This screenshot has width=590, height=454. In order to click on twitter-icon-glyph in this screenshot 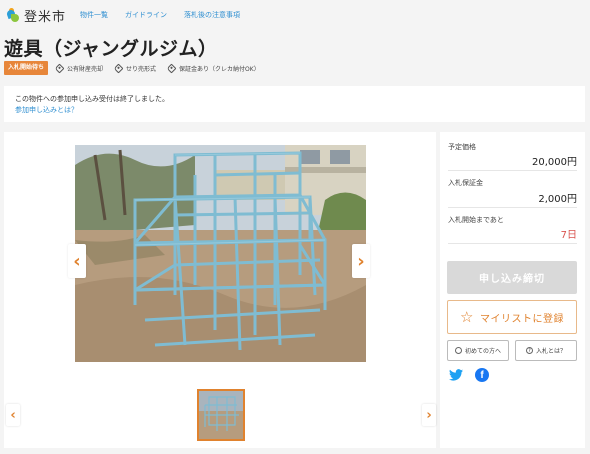, I will do `click(456, 375)`.